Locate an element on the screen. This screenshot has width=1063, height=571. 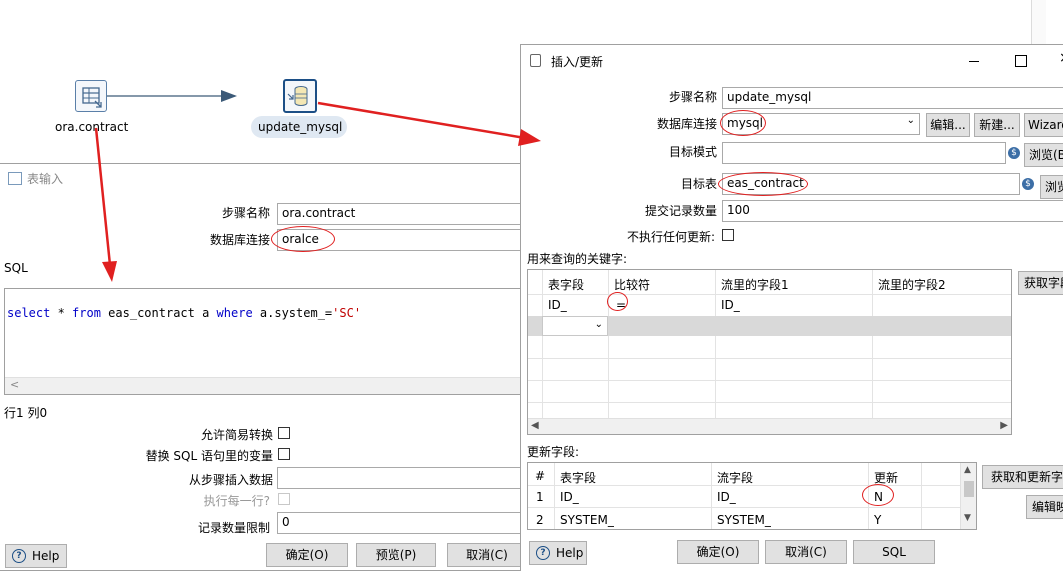
scroll-right-icon: ▶ is located at coordinates (1004, 425).